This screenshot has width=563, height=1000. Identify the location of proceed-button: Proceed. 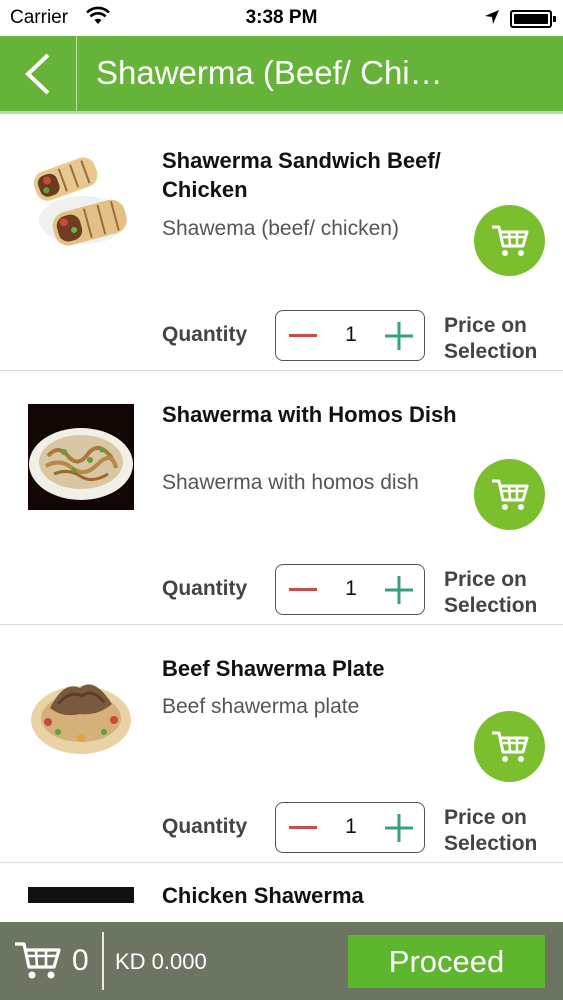
(446, 961).